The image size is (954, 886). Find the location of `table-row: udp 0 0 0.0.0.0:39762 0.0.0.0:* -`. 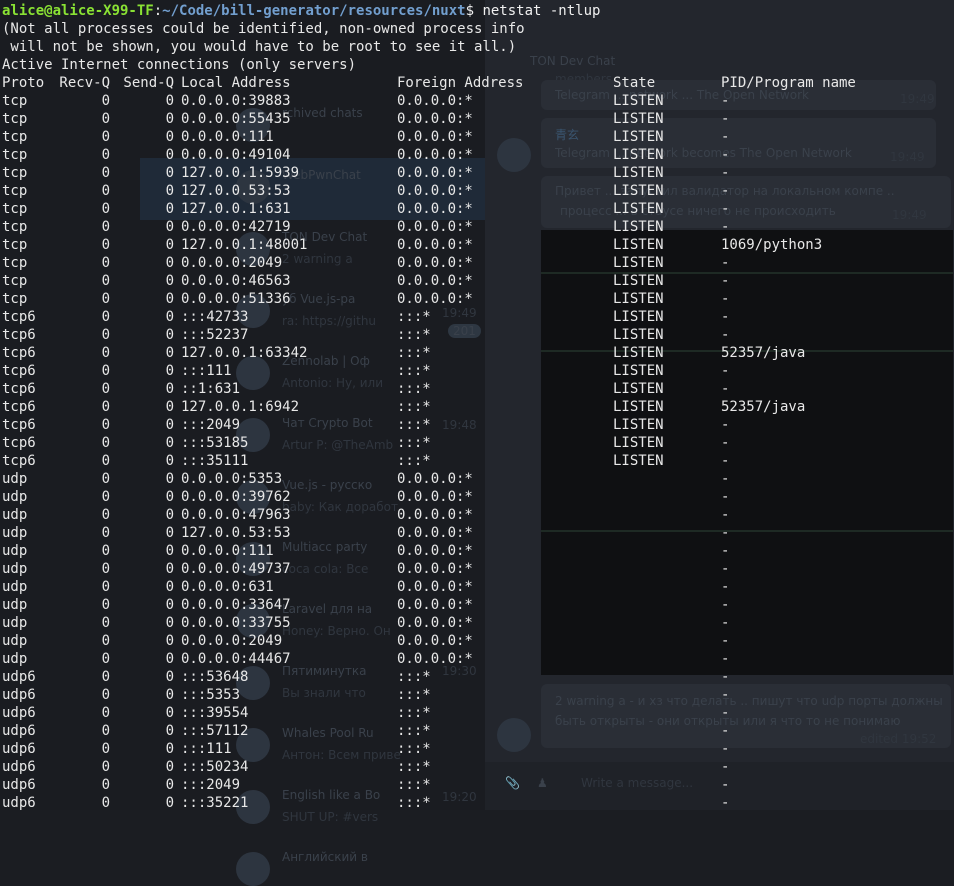

table-row: udp 0 0 0.0.0.0:39762 0.0.0.0:* - is located at coordinates (478, 497).